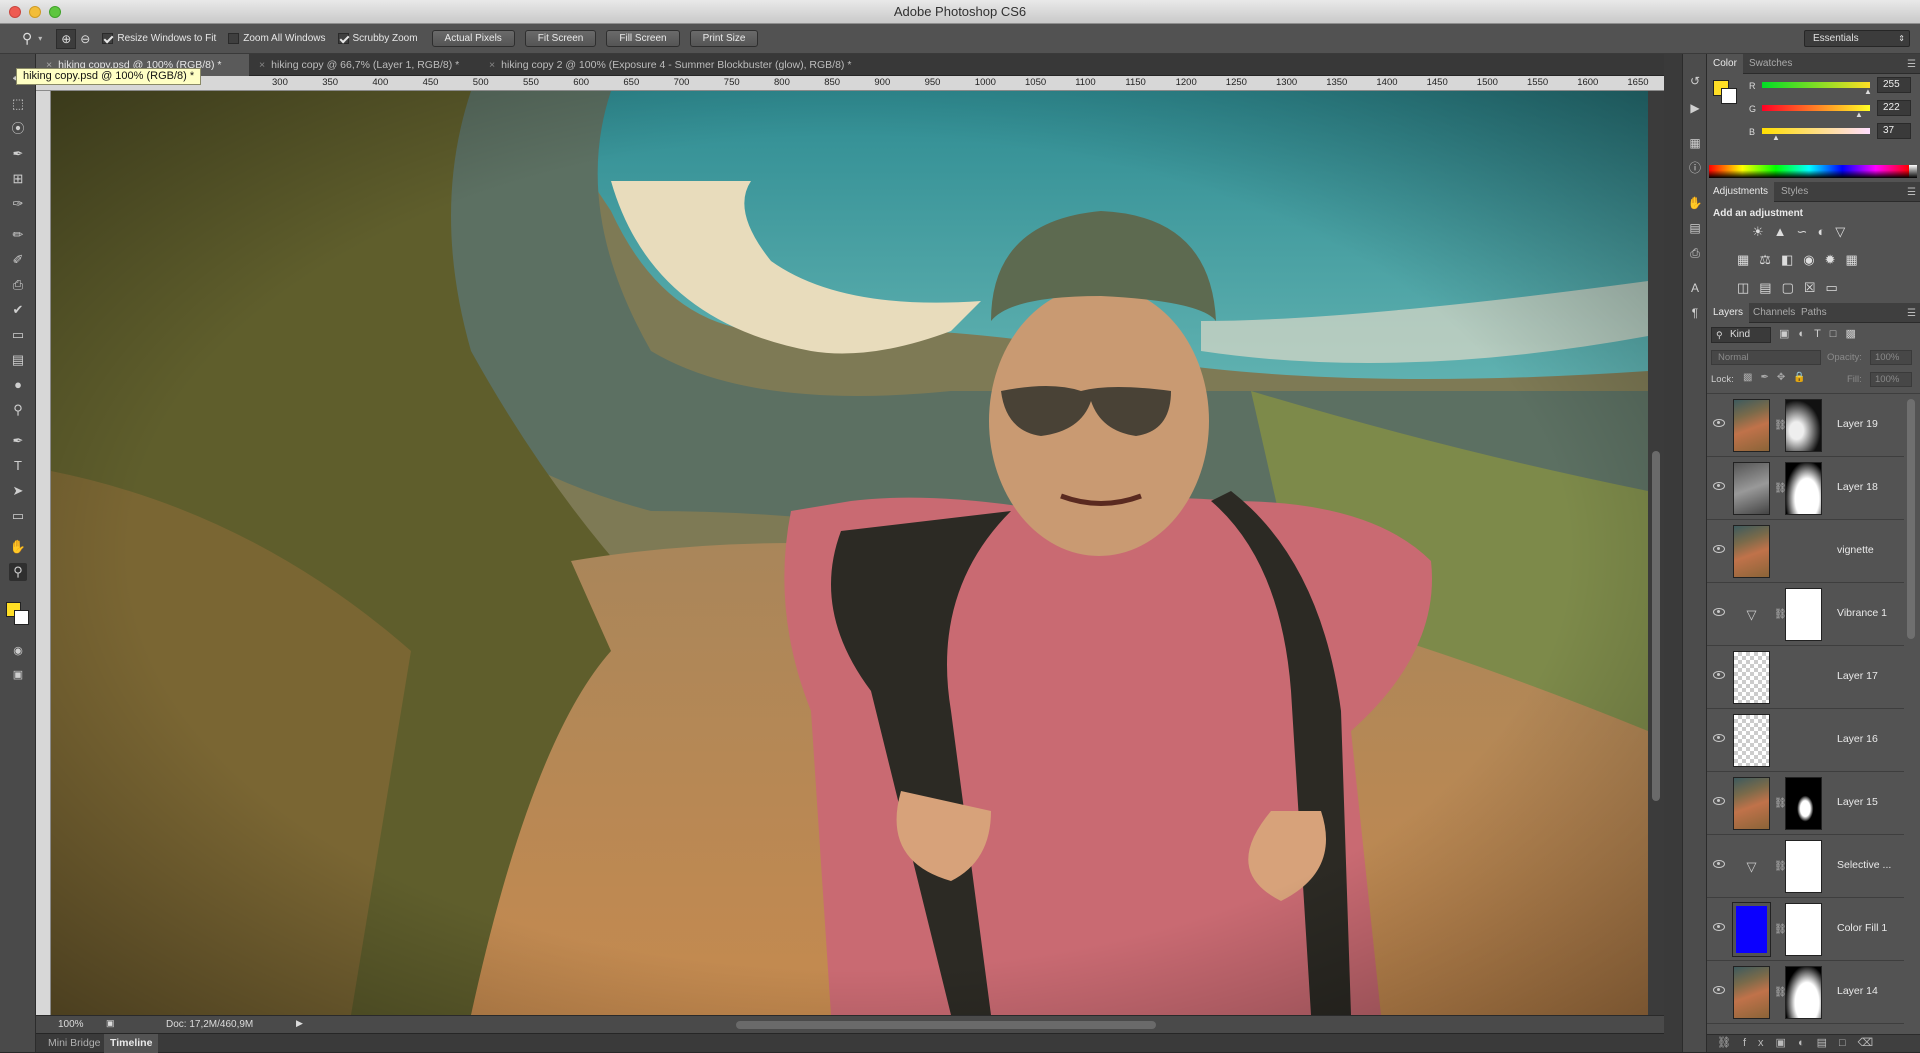 This screenshot has height=1053, width=1920. Describe the element at coordinates (1805, 929) in the screenshot. I see `layer-row: ⛓ Color Fill 1` at that location.